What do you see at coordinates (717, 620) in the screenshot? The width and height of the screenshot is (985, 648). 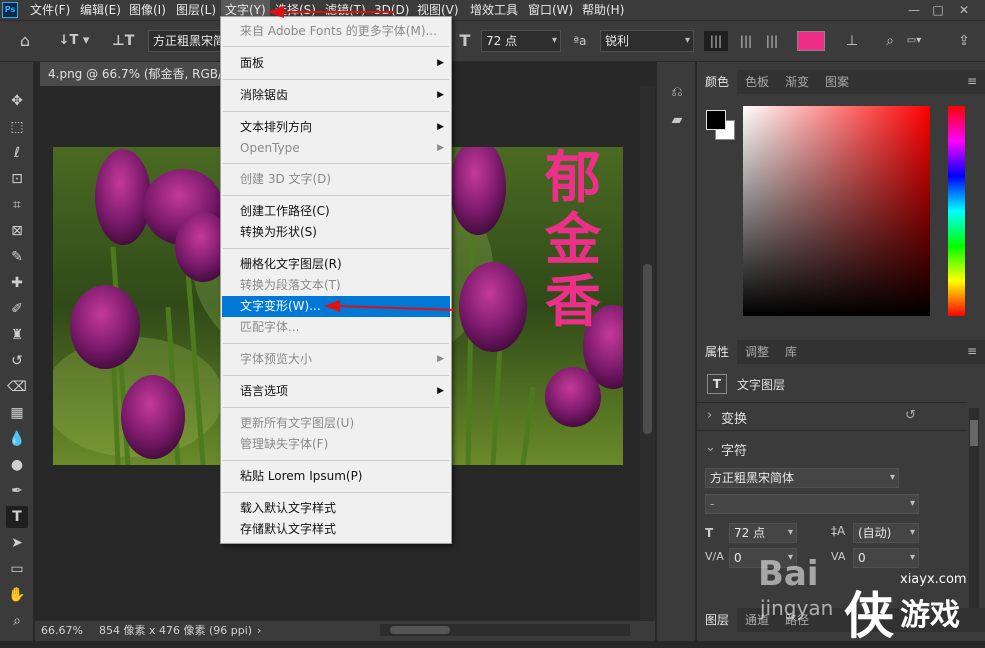 I see `tab-layers: 图层` at bounding box center [717, 620].